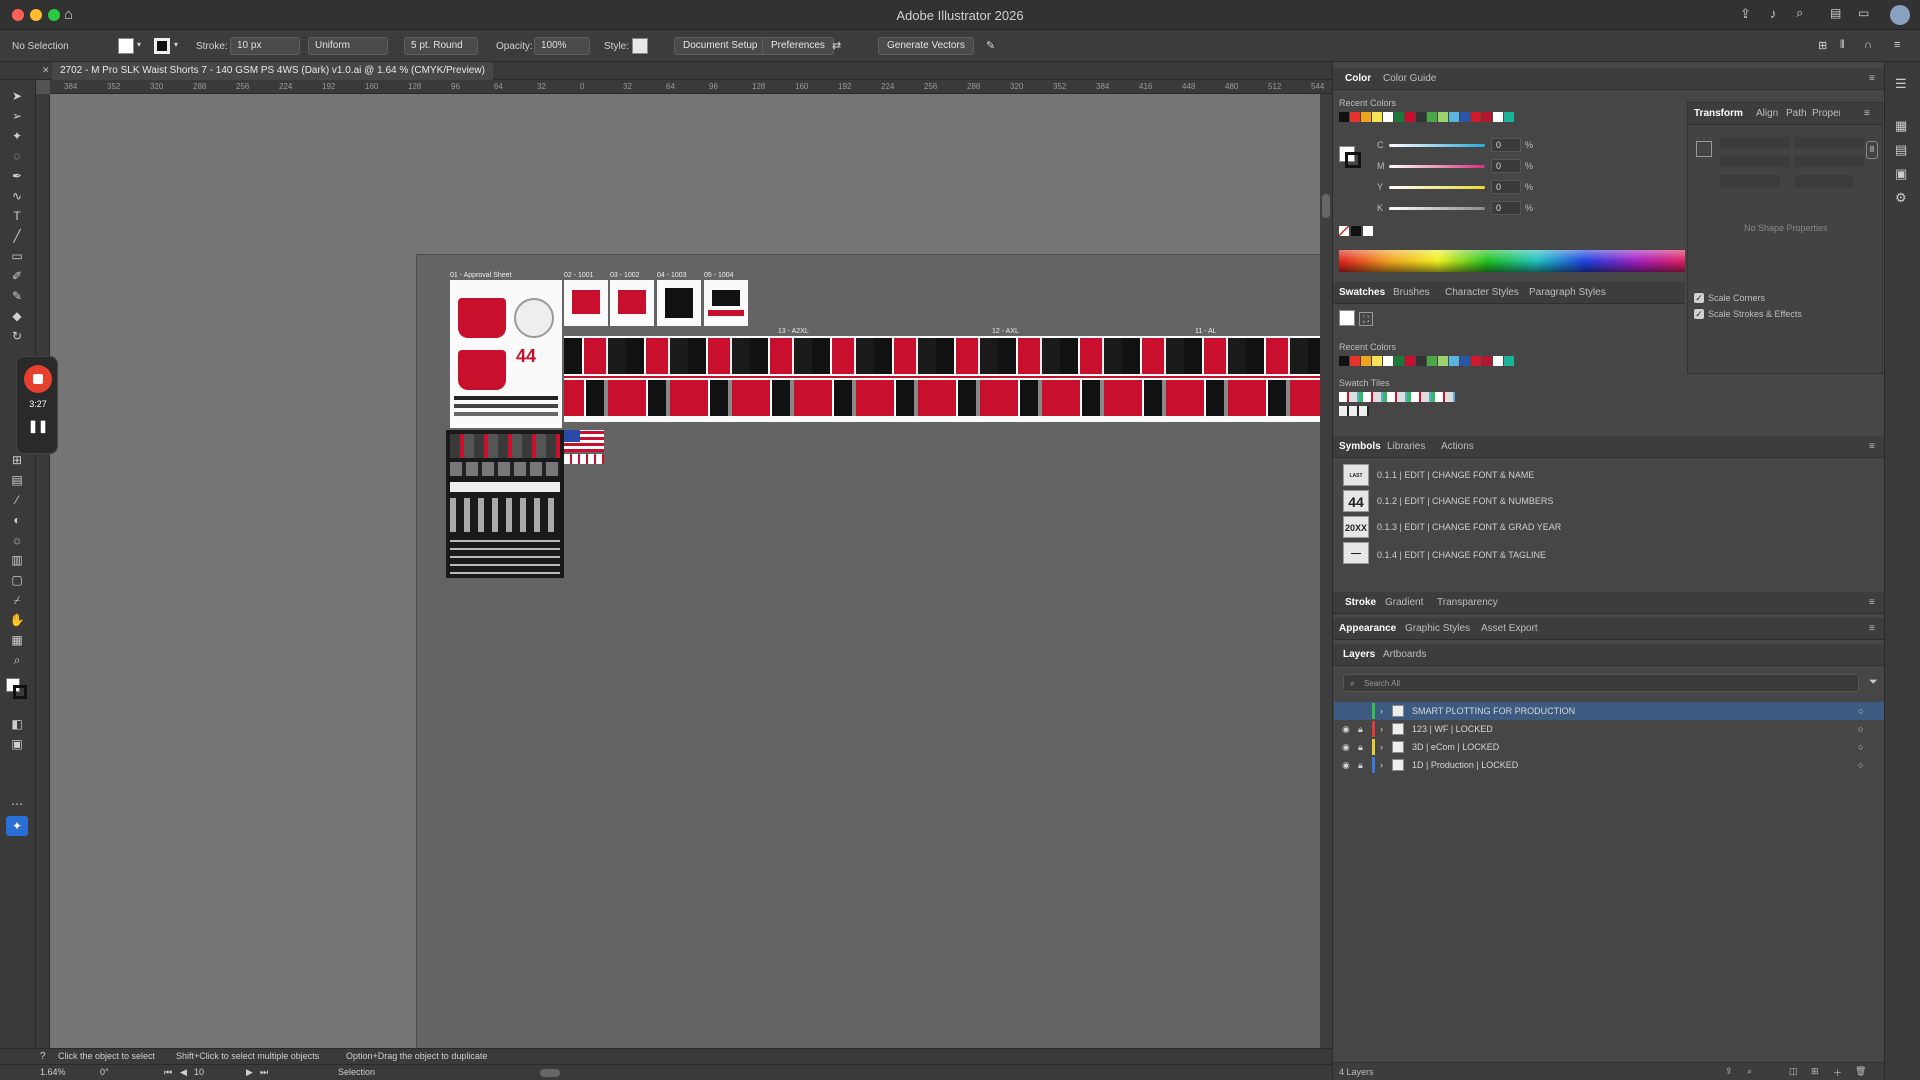  I want to click on paintbrush-tool-icon: ✐, so click(17, 276).